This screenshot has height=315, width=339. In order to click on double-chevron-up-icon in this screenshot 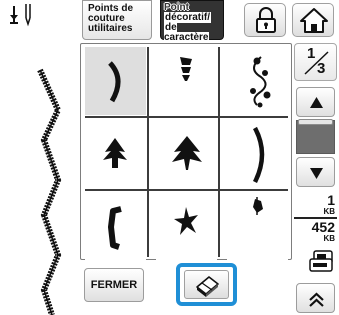, I will do `click(316, 299)`.